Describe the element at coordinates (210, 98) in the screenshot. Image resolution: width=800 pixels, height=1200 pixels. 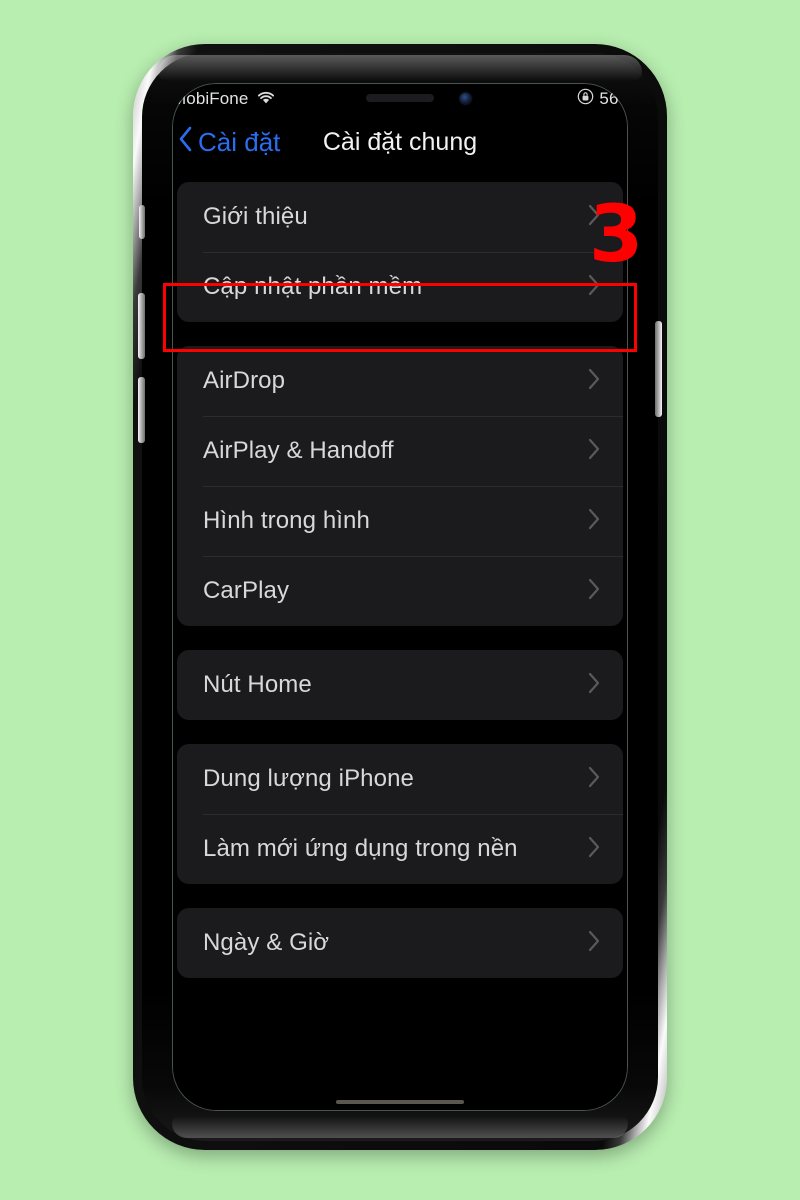
I see `carrier-label: MobiFone` at that location.